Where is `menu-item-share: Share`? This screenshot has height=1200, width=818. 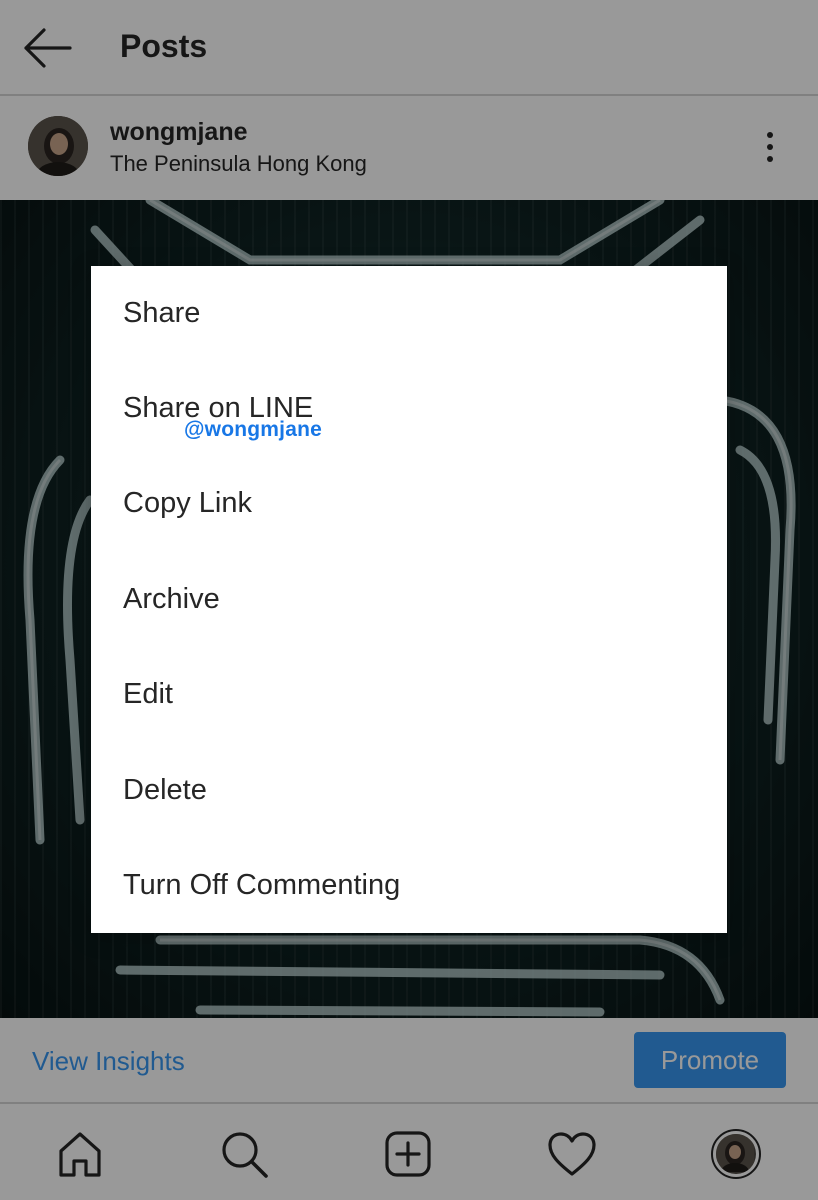
menu-item-share: Share is located at coordinates (409, 313).